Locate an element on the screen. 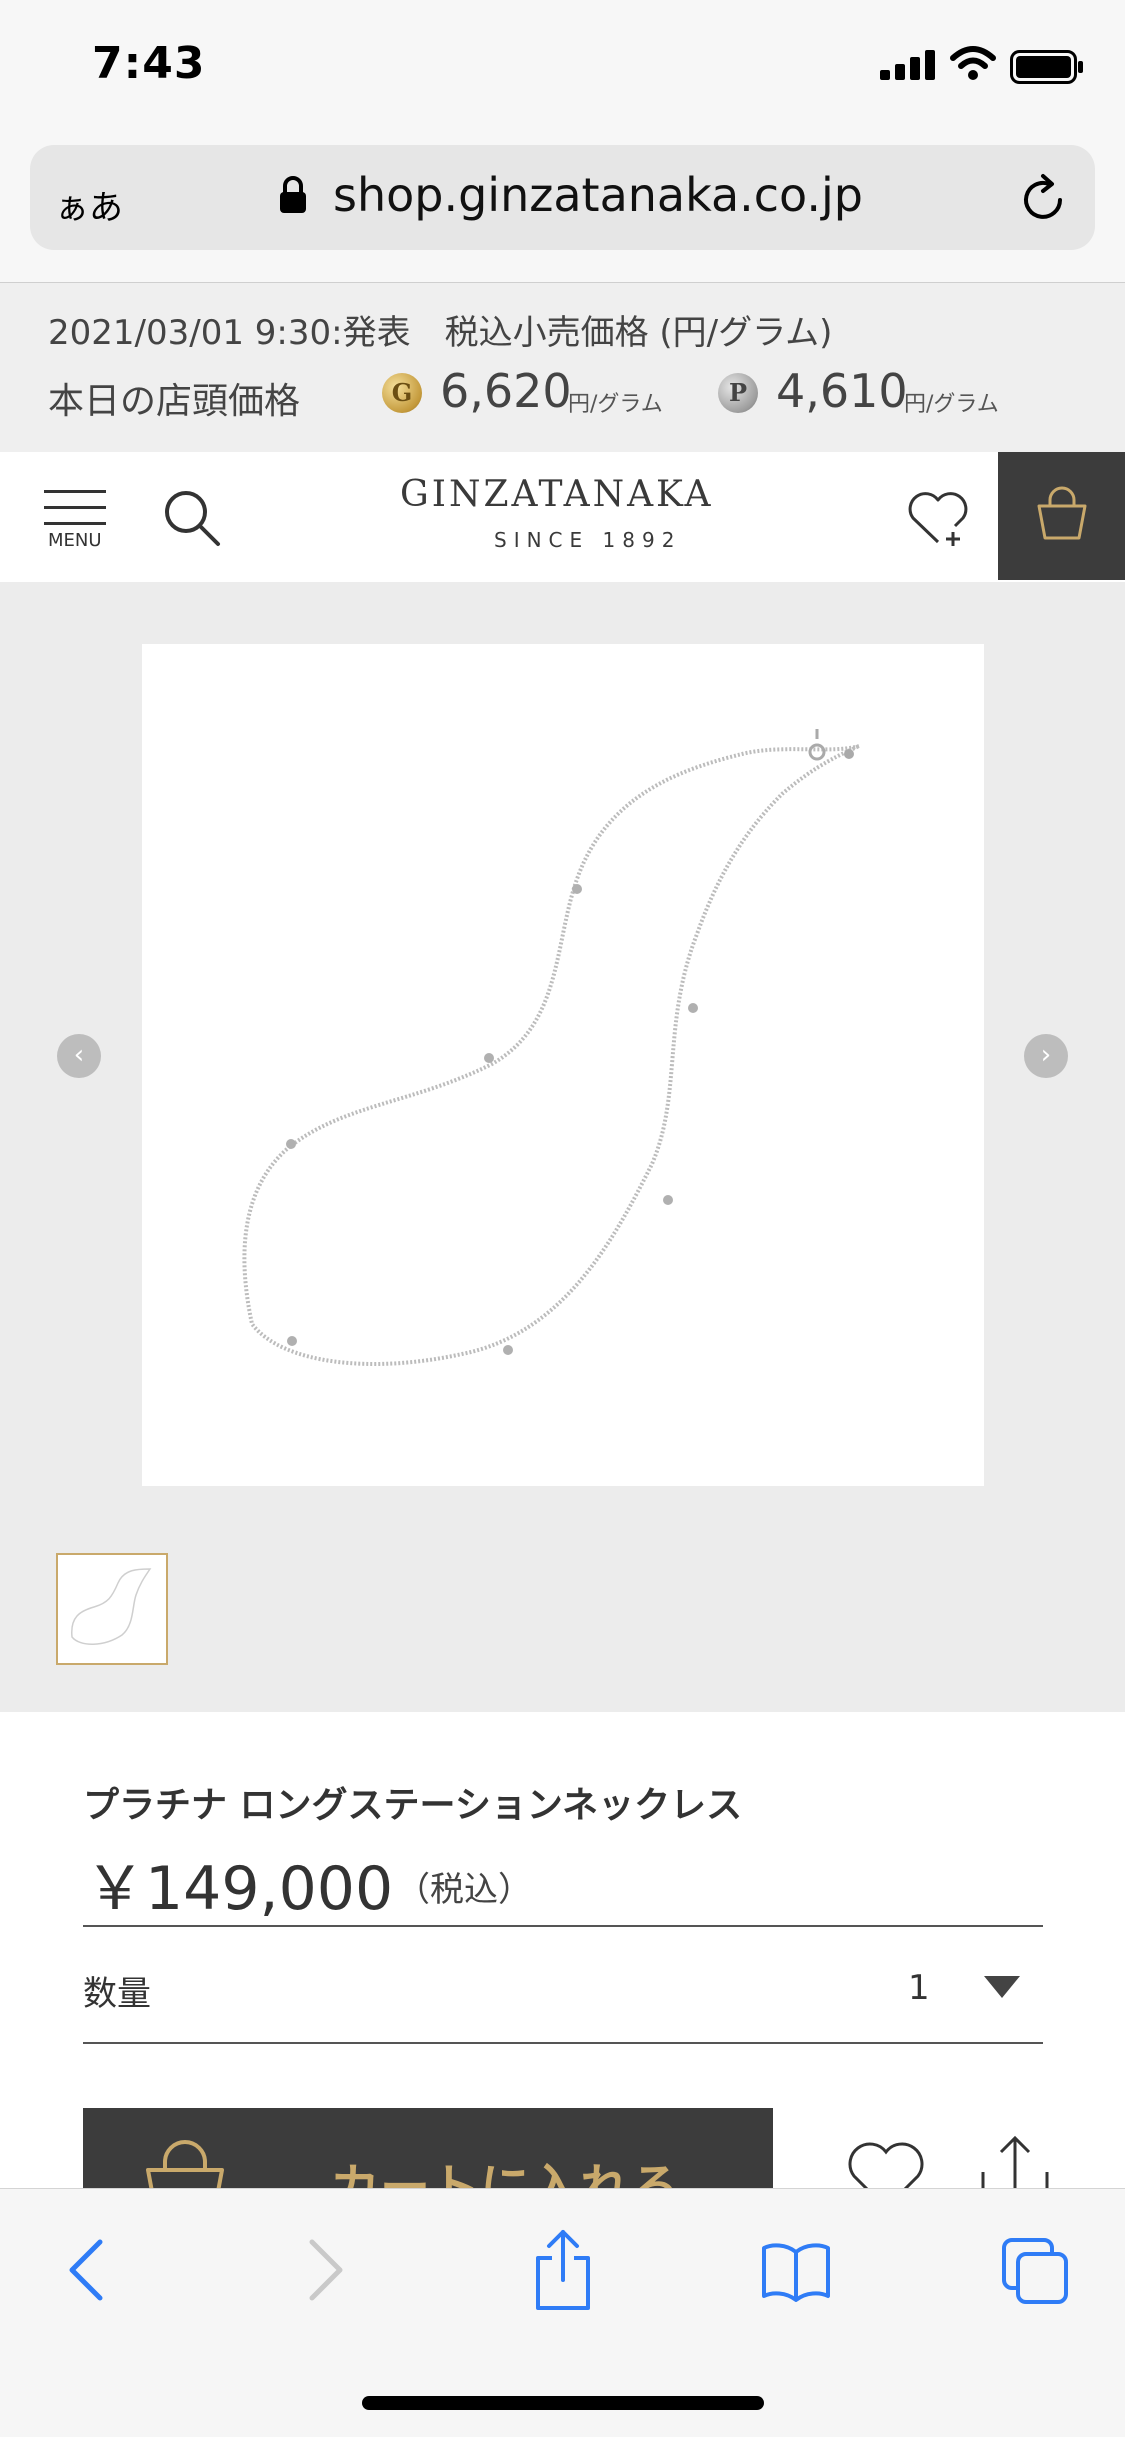  platinum-coin-icon: P is located at coordinates (738, 393).